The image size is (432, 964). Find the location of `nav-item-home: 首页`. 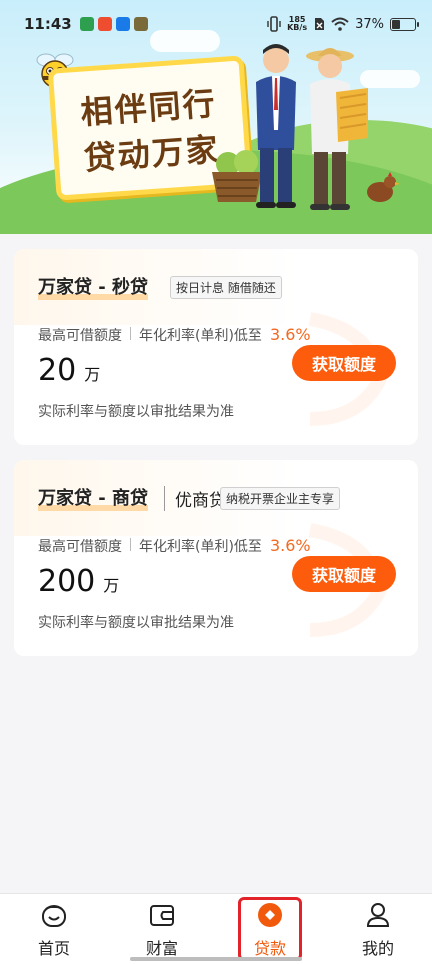

nav-item-home: 首页 is located at coordinates (54, 929).